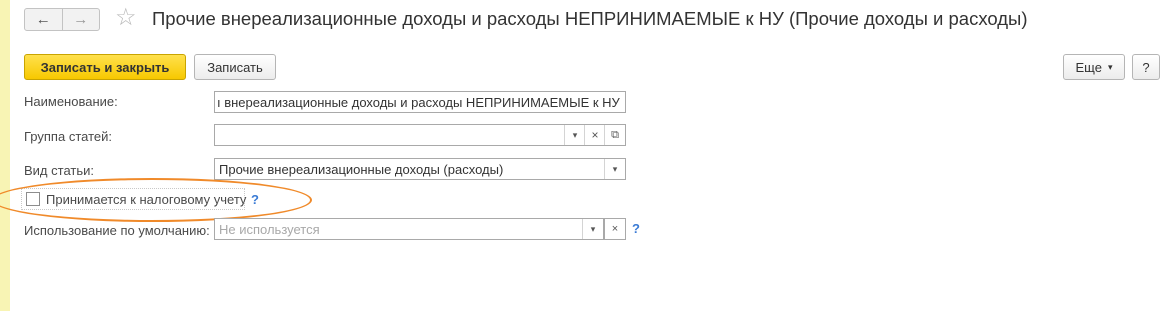 The height and width of the screenshot is (311, 1167). I want to click on group-open-icon: ⧉, so click(614, 135).